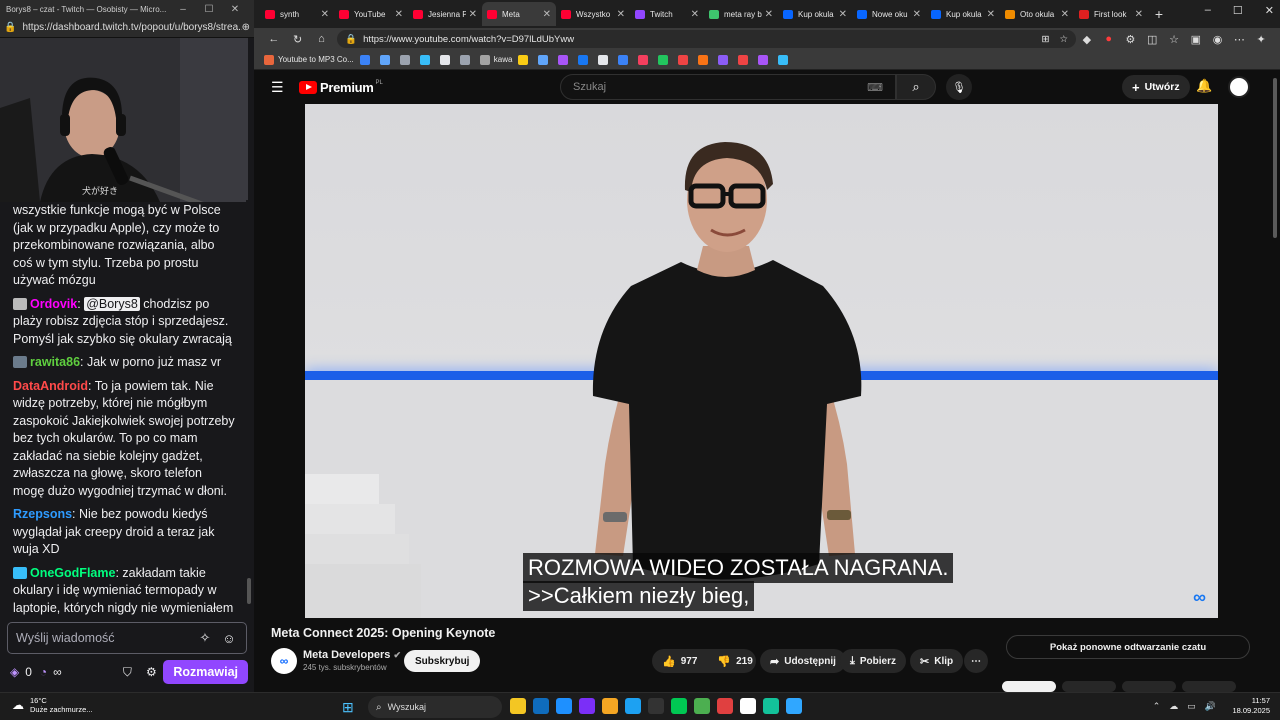 The image size is (1280, 720). Describe the element at coordinates (127, 672) in the screenshot. I see `shield-icon: ⛉` at that location.